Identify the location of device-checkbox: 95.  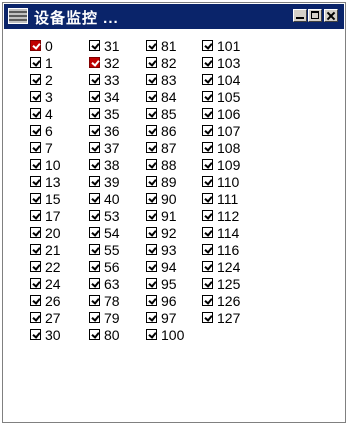
(165, 283).